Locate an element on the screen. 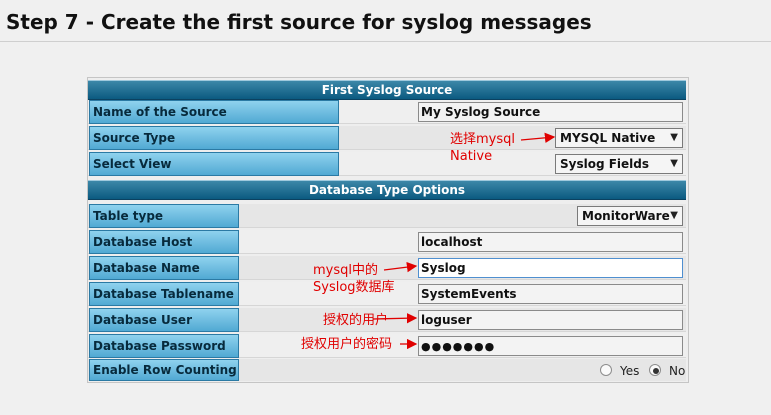 Image resolution: width=771 pixels, height=415 pixels. source-type-label: Source Type is located at coordinates (214, 138).